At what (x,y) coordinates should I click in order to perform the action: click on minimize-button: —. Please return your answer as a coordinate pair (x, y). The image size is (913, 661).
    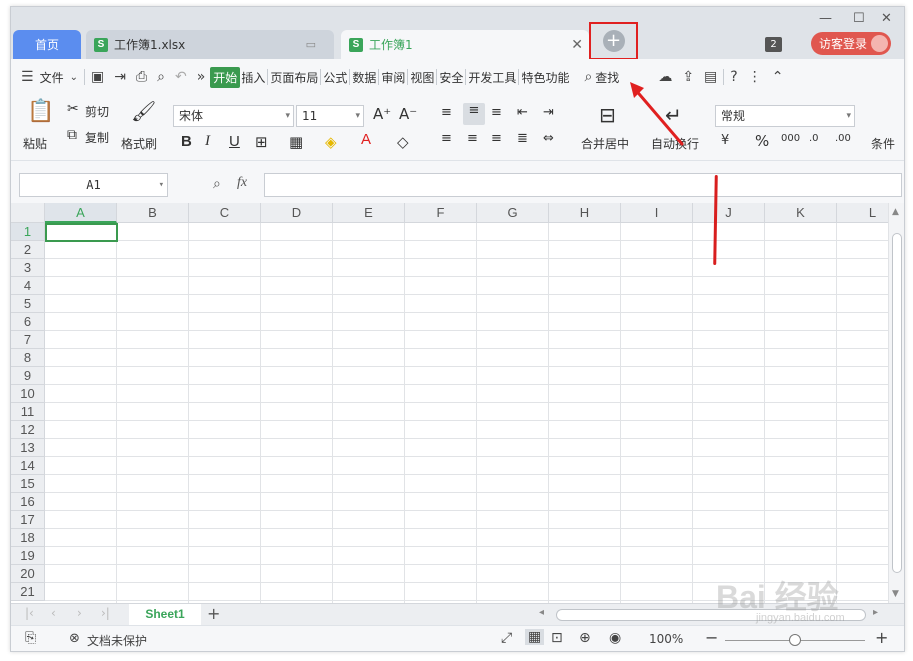
    Looking at the image, I should click on (825, 18).